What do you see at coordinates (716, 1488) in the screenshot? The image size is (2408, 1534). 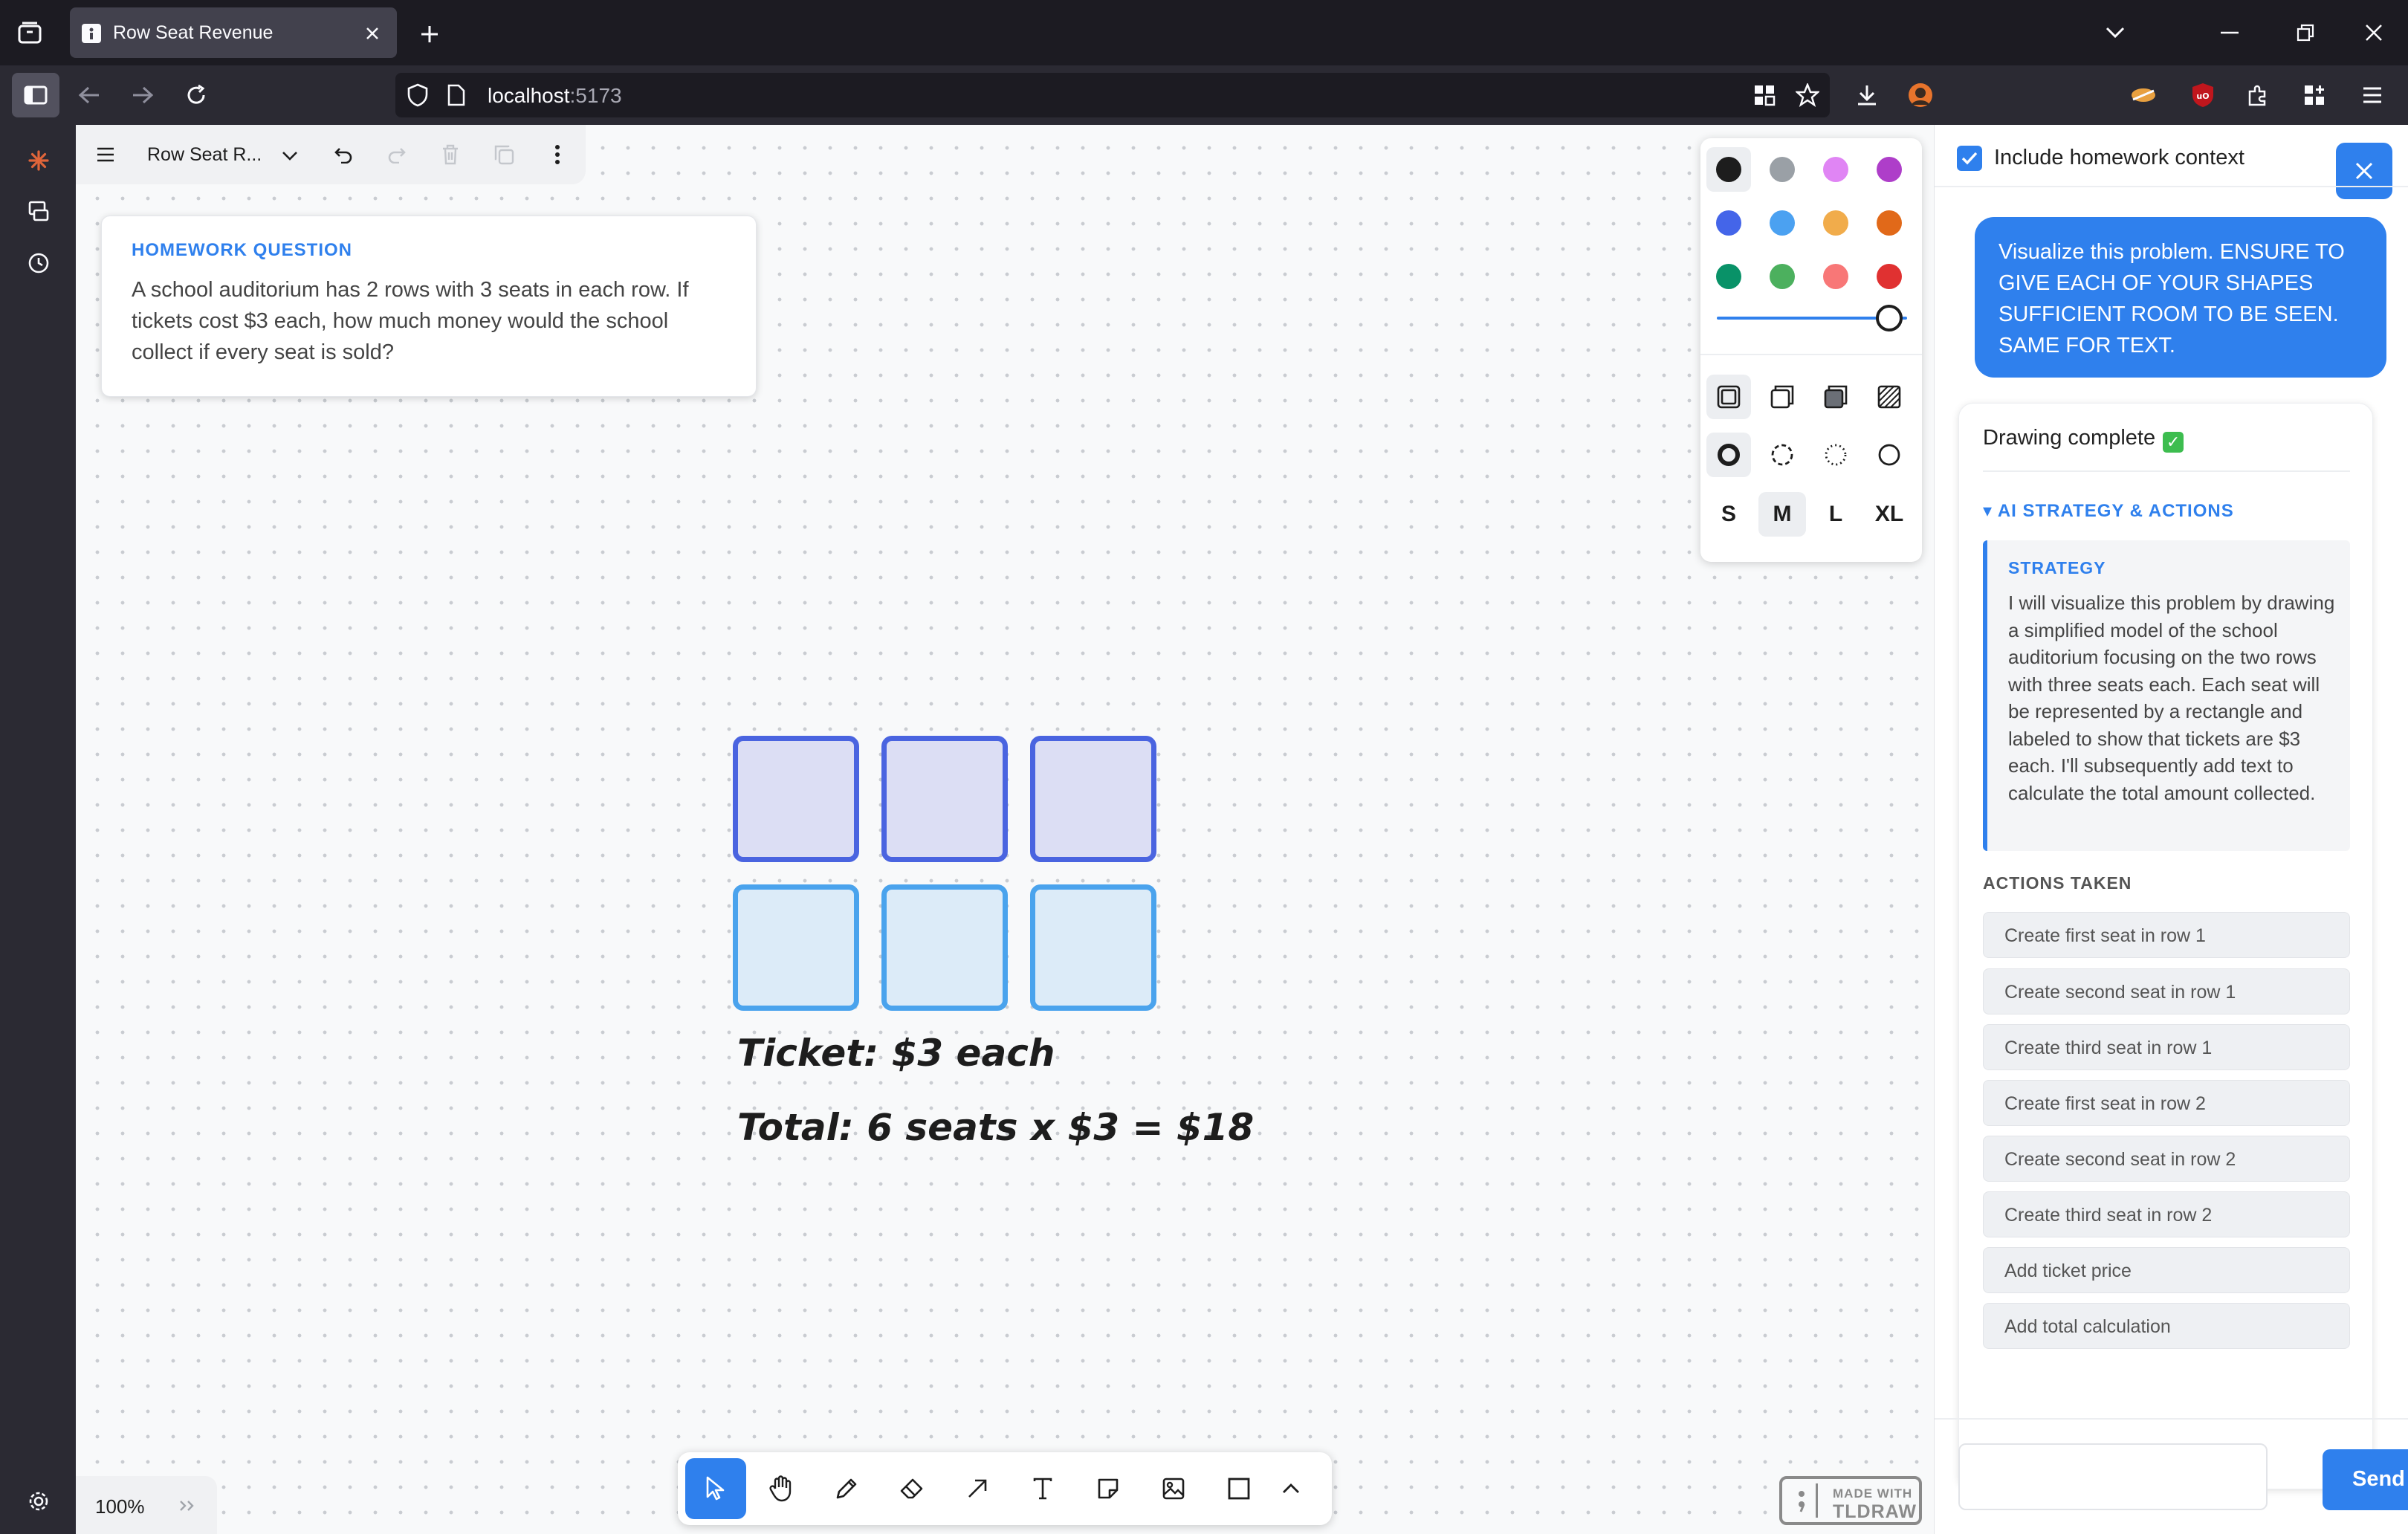 I see `select-tool-icon` at bounding box center [716, 1488].